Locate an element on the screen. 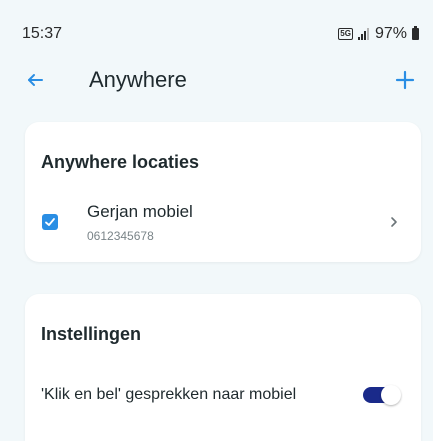  setting-item: 'Klik en bel' gesprekken naar mobiel is located at coordinates (223, 396).